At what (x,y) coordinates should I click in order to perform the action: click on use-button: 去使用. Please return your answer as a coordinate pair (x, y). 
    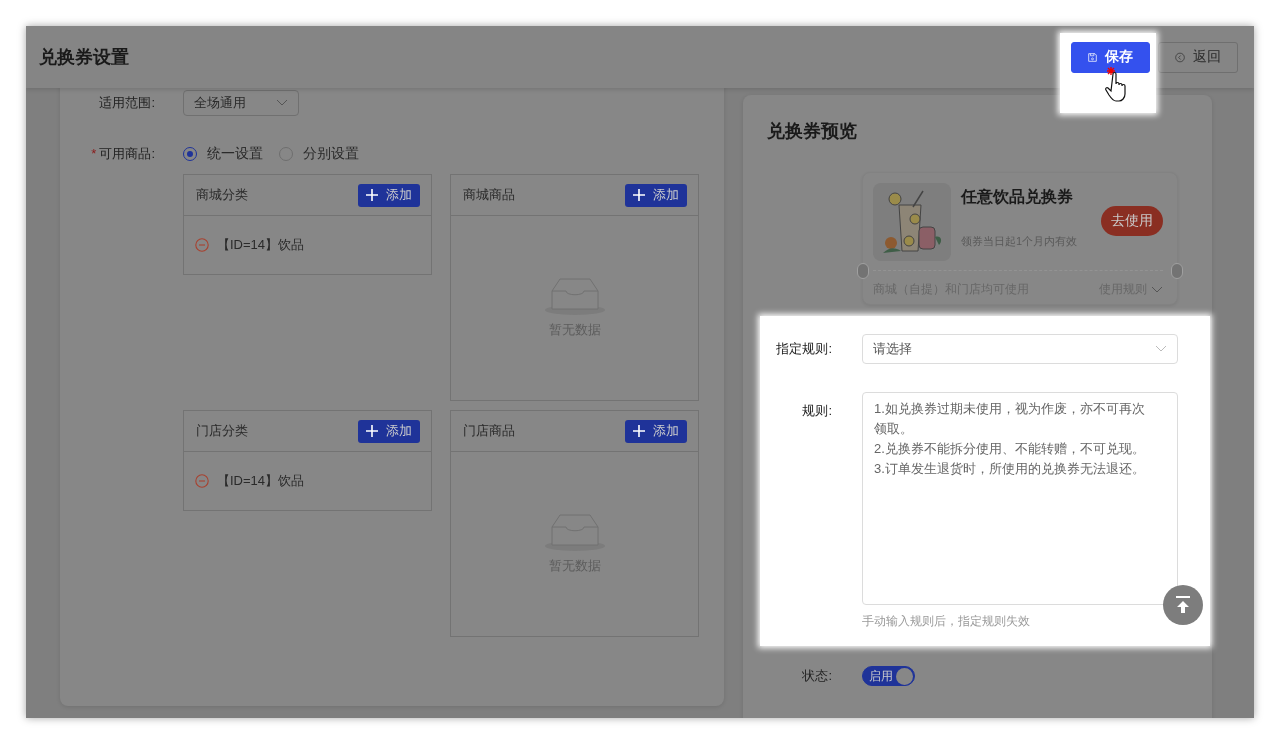
    Looking at the image, I should click on (1132, 221).